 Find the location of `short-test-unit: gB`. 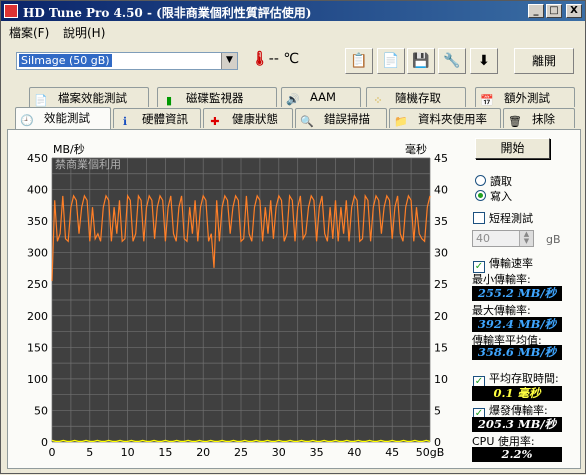

short-test-unit: gB is located at coordinates (553, 239).